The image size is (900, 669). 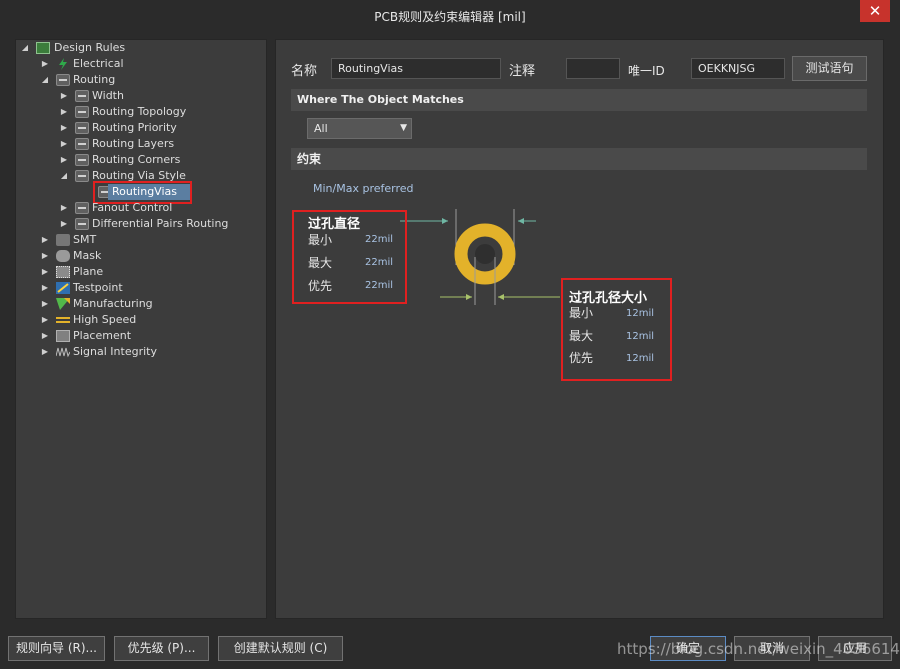 What do you see at coordinates (304, 71) in the screenshot?
I see `name-label: 名称` at bounding box center [304, 71].